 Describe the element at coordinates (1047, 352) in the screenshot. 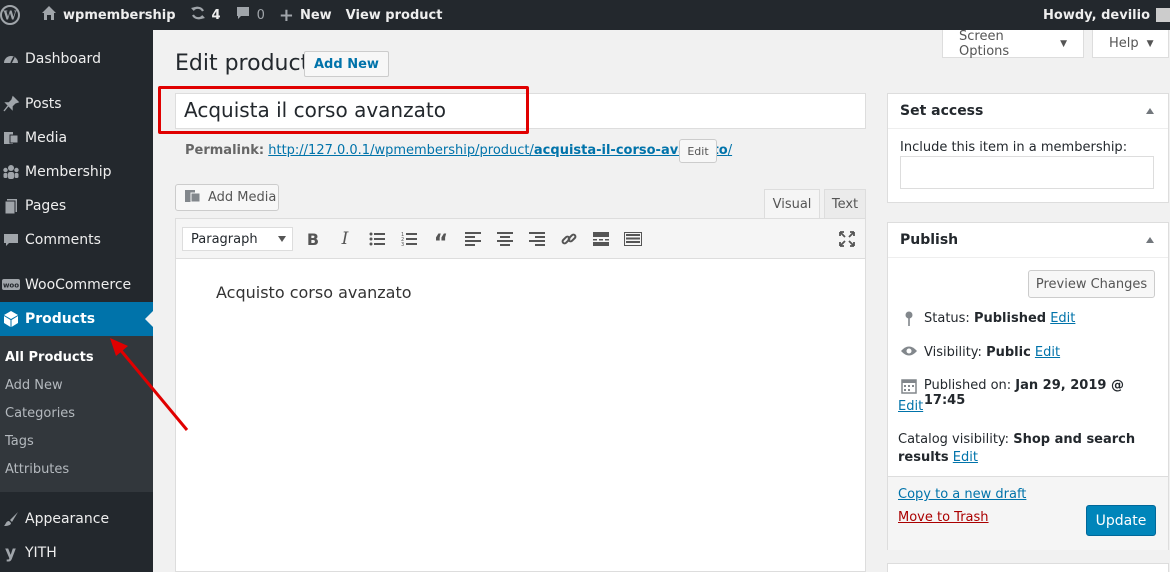

I see `visibility-edit-link: Edit` at that location.